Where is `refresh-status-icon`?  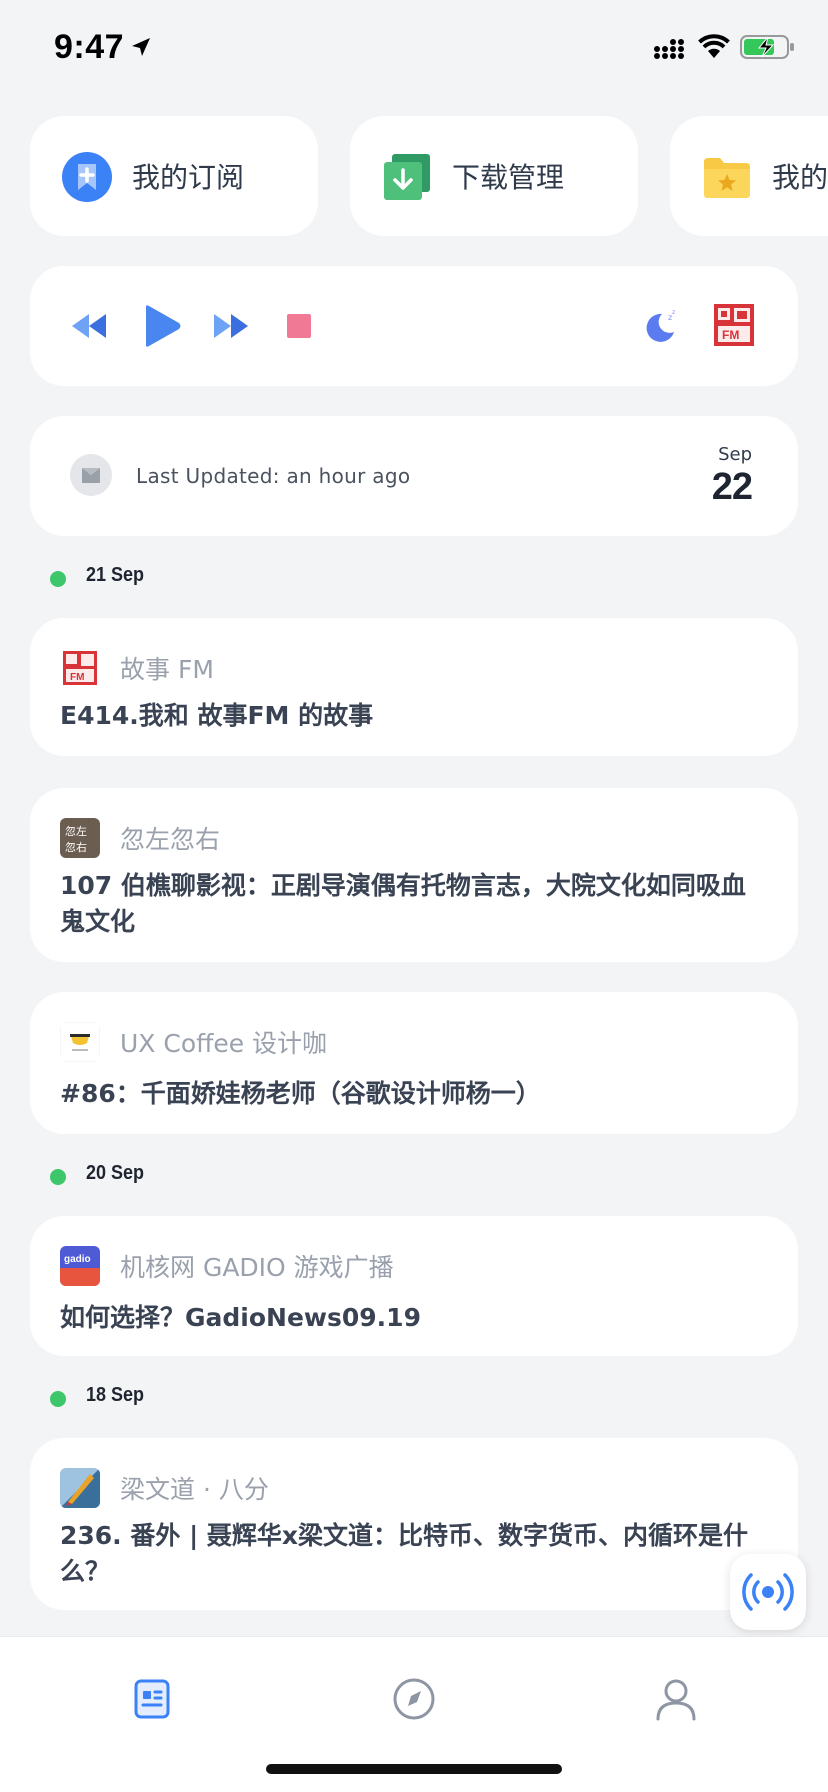
refresh-status-icon is located at coordinates (91, 475).